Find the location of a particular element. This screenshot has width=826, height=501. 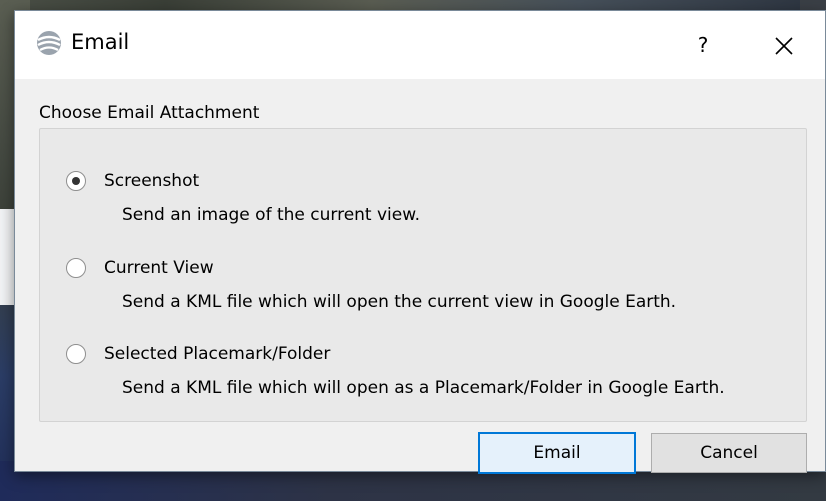

option-description: Send an image of the current view. is located at coordinates (271, 215).